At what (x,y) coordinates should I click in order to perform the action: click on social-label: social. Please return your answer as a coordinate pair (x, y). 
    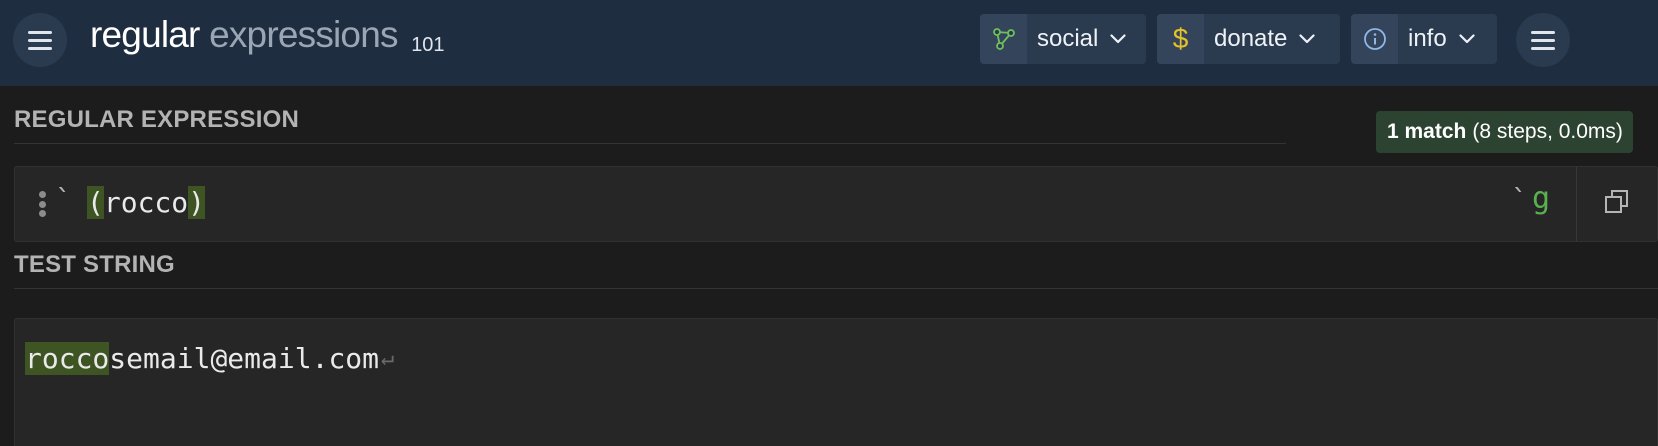
    Looking at the image, I should click on (1068, 38).